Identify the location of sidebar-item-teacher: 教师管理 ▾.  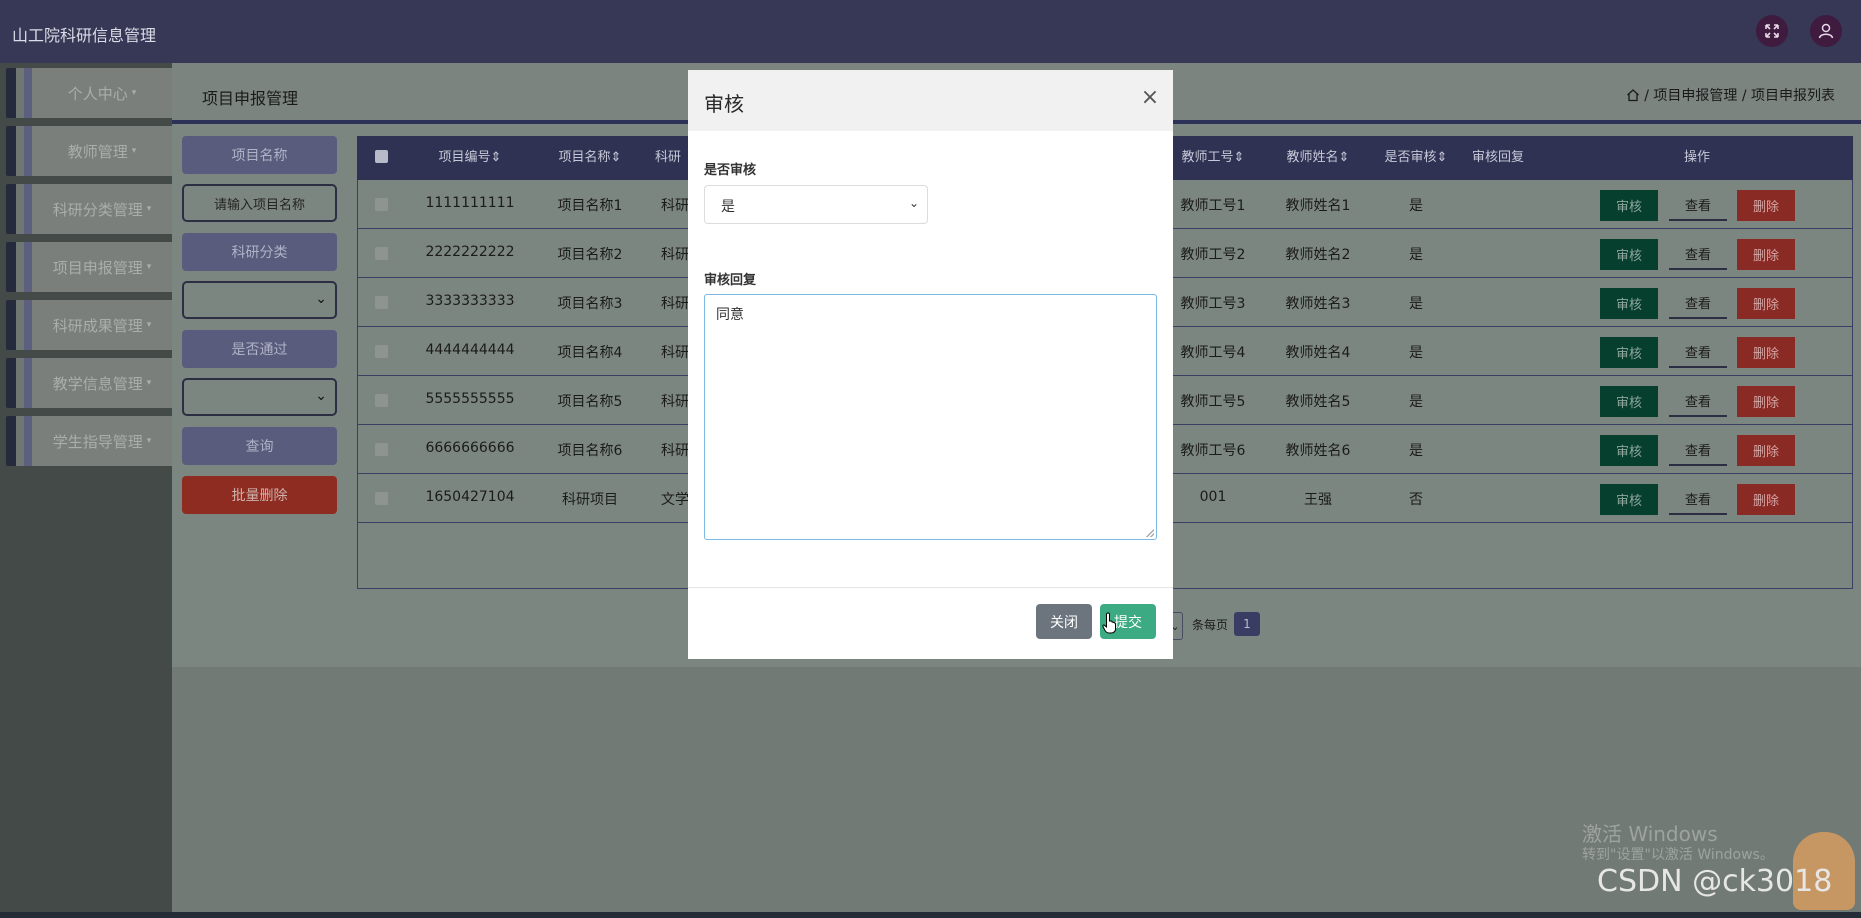
(89, 151).